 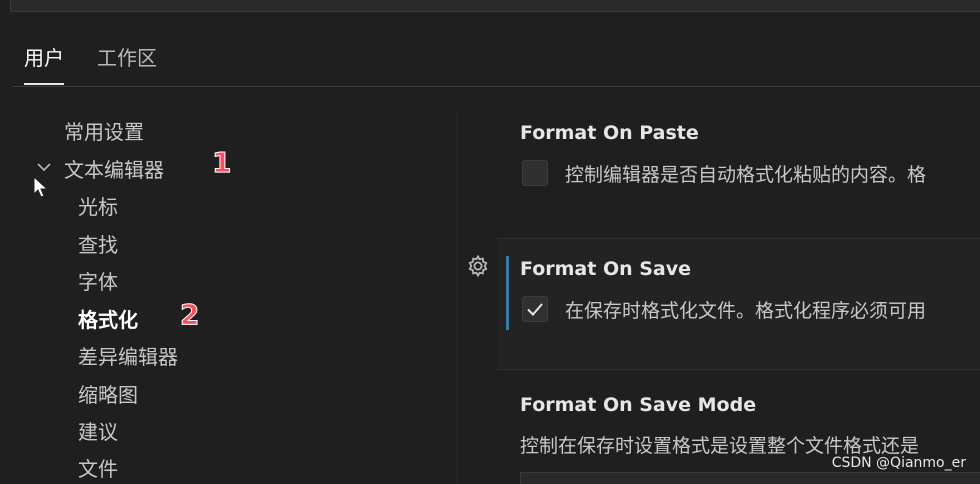 I want to click on search-settings-input, so click(x=495, y=6).